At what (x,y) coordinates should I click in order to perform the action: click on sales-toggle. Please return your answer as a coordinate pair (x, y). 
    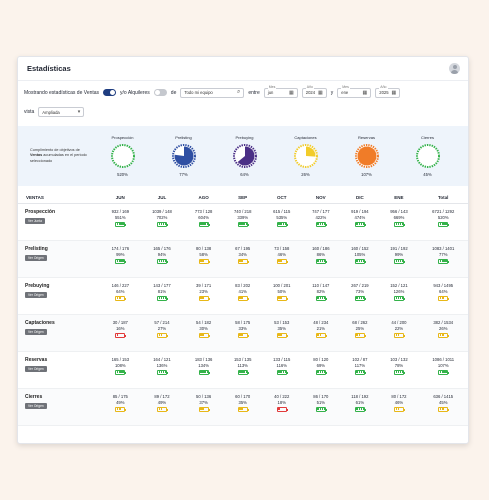
    Looking at the image, I should click on (110, 92).